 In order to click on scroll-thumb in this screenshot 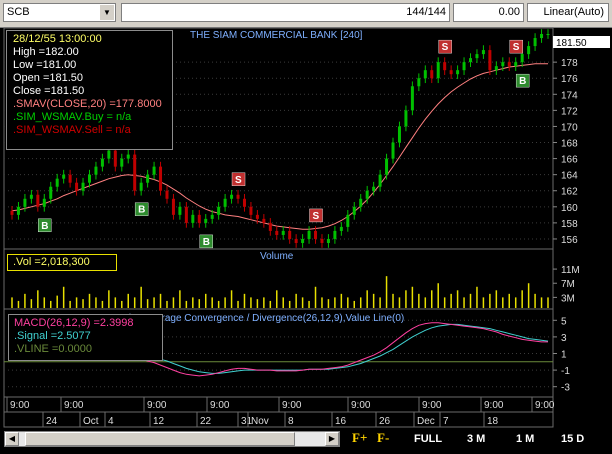, I will do `click(160, 439)`.